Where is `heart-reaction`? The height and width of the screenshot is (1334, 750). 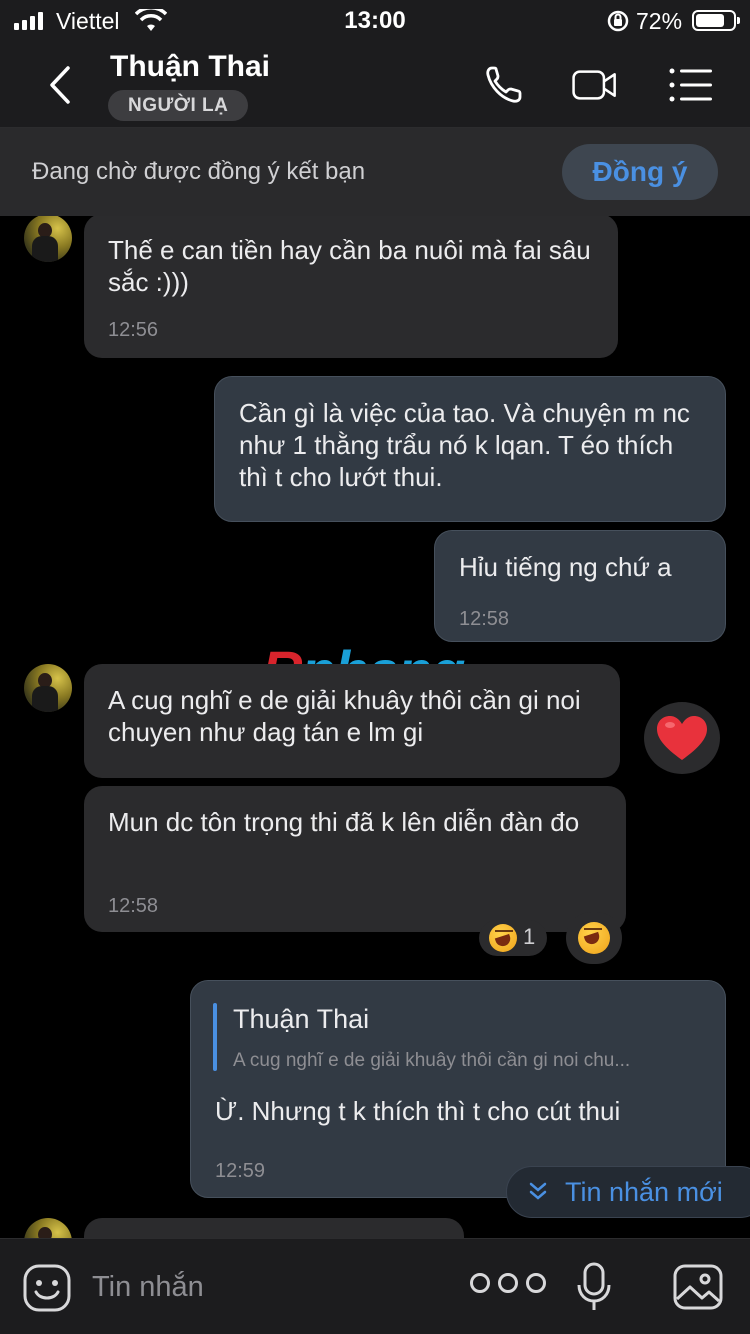
heart-reaction is located at coordinates (682, 738).